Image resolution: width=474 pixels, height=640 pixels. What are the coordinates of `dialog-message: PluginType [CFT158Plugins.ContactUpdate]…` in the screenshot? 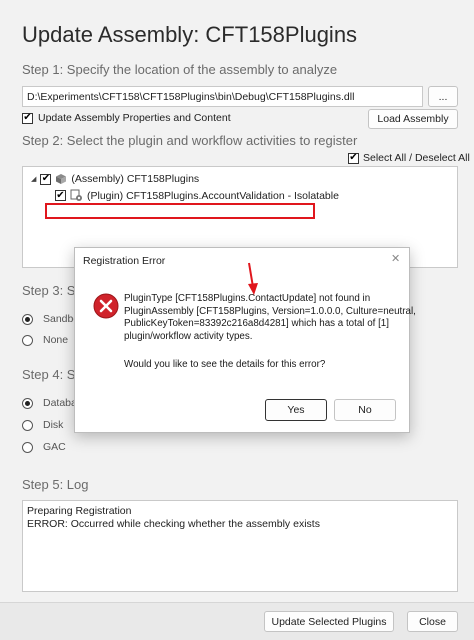 It's located at (270, 318).